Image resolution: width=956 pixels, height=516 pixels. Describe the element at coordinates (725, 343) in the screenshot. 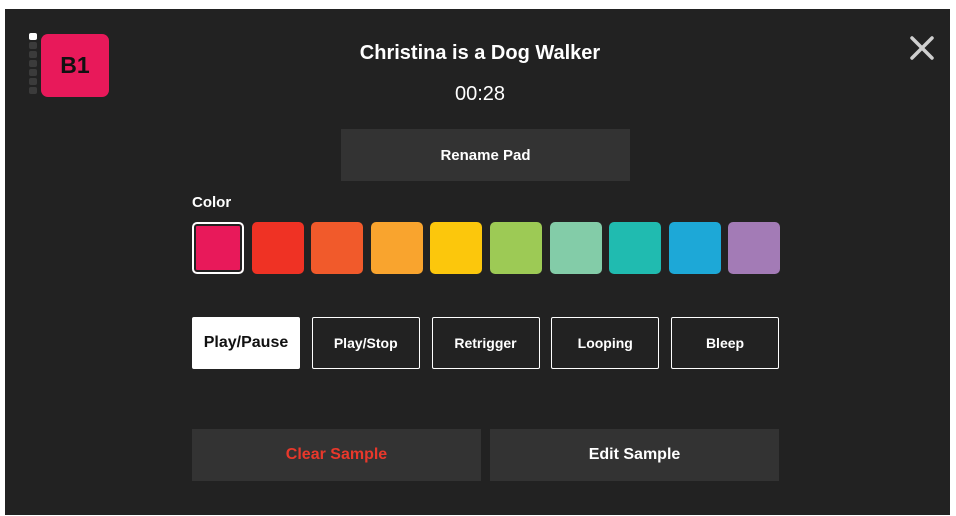

I see `mode-button-bleep: Bleep` at that location.